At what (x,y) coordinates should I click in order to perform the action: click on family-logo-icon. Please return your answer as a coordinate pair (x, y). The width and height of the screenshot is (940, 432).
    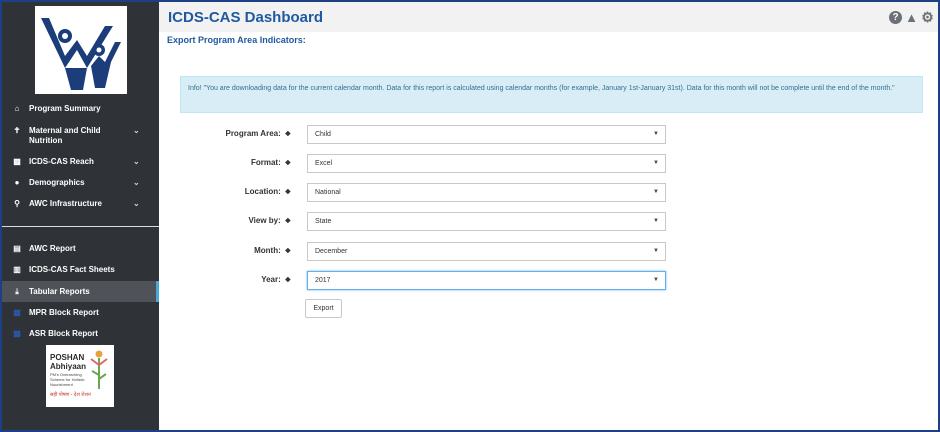
    Looking at the image, I should click on (81, 54).